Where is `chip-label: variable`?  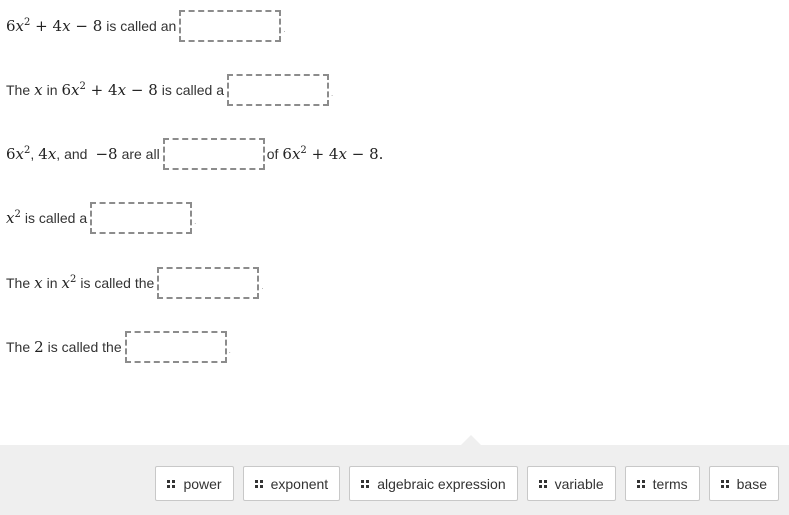
chip-label: variable is located at coordinates (579, 483).